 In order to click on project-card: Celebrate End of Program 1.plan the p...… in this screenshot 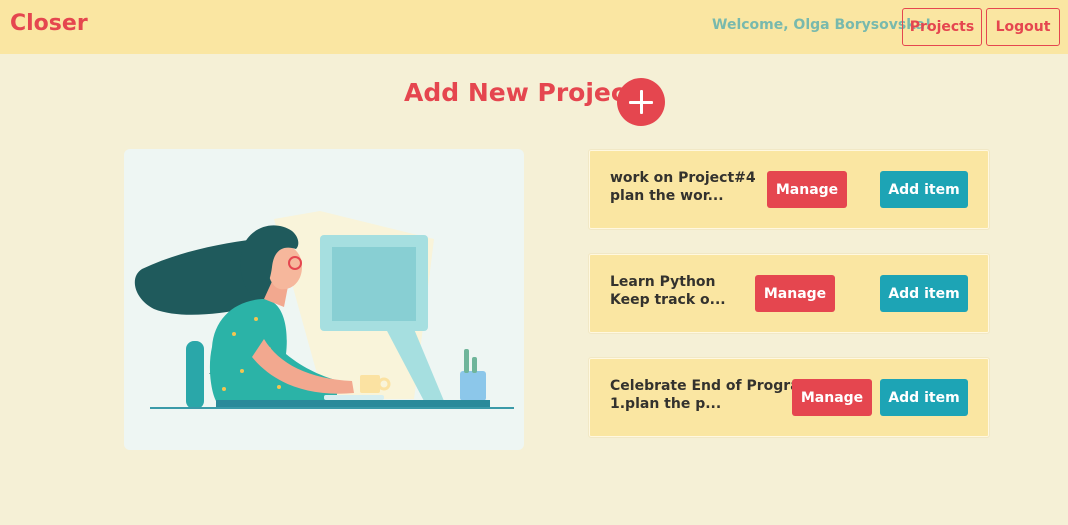, I will do `click(789, 397)`.